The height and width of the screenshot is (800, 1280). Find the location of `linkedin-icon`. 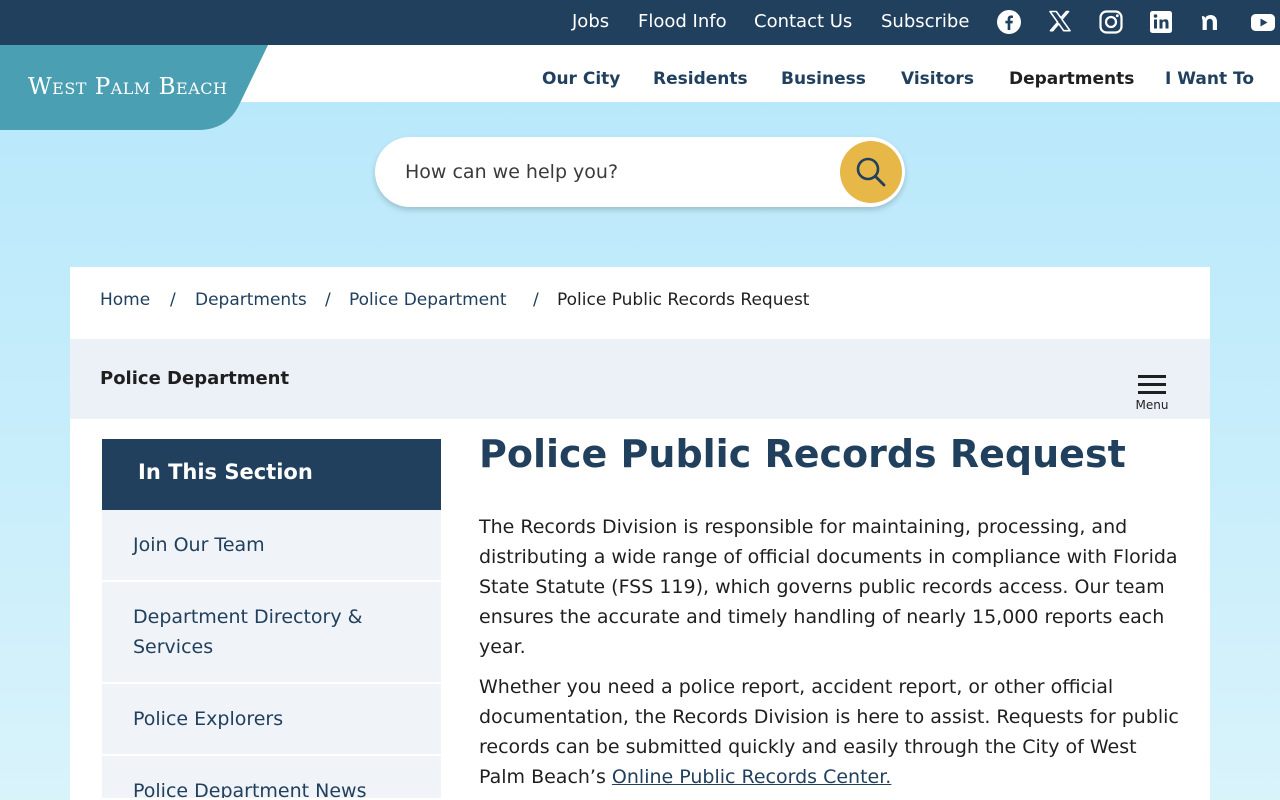

linkedin-icon is located at coordinates (1161, 22).